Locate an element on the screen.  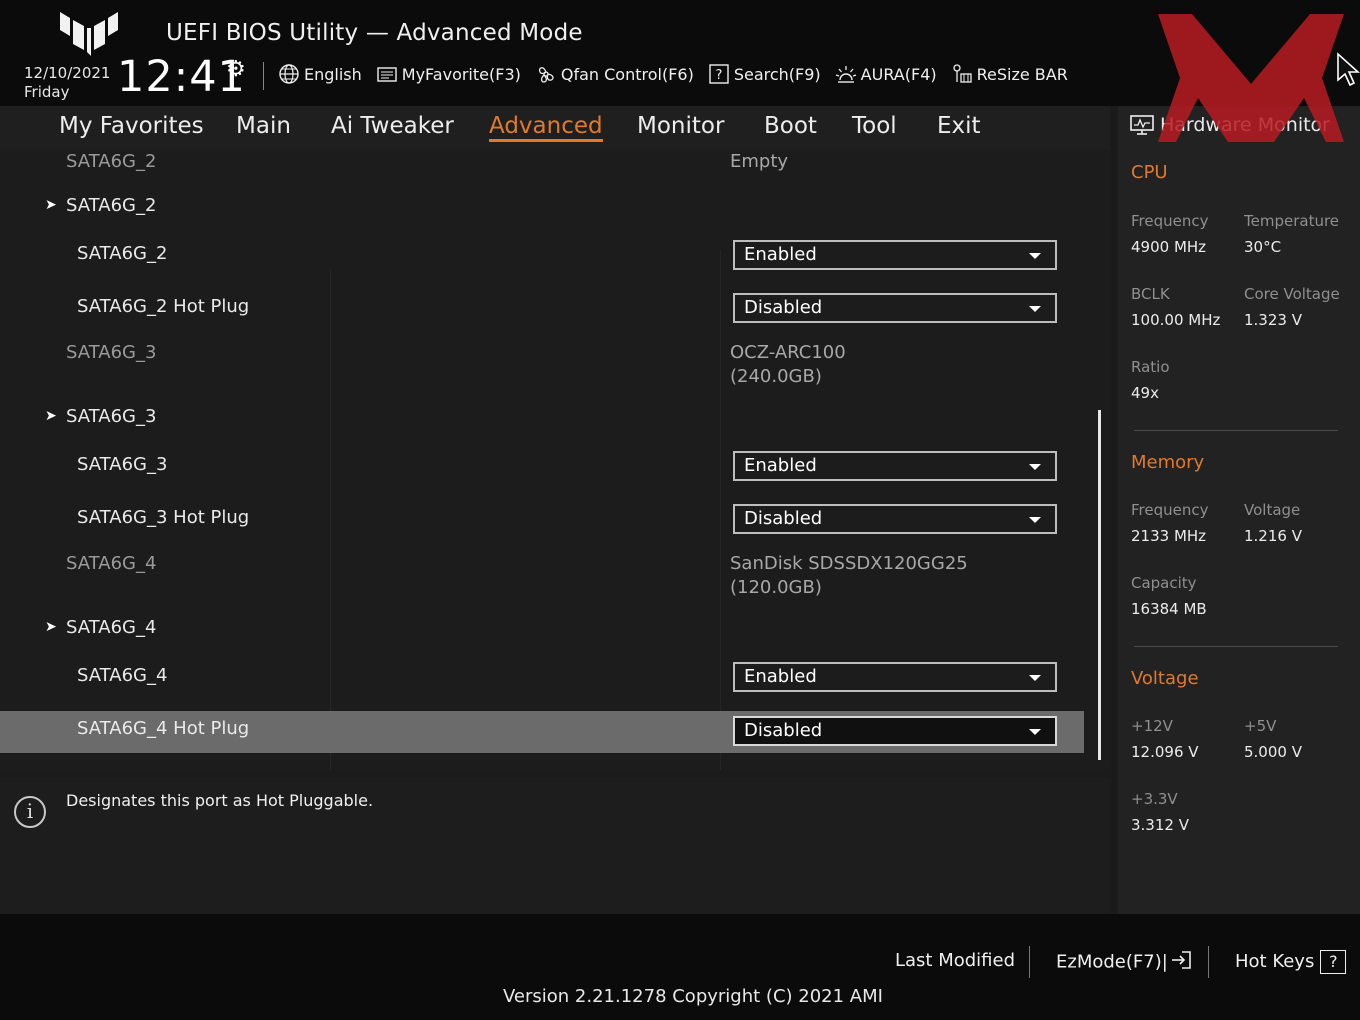
ezmode-button: EzMode(F7)| is located at coordinates (1124, 962).